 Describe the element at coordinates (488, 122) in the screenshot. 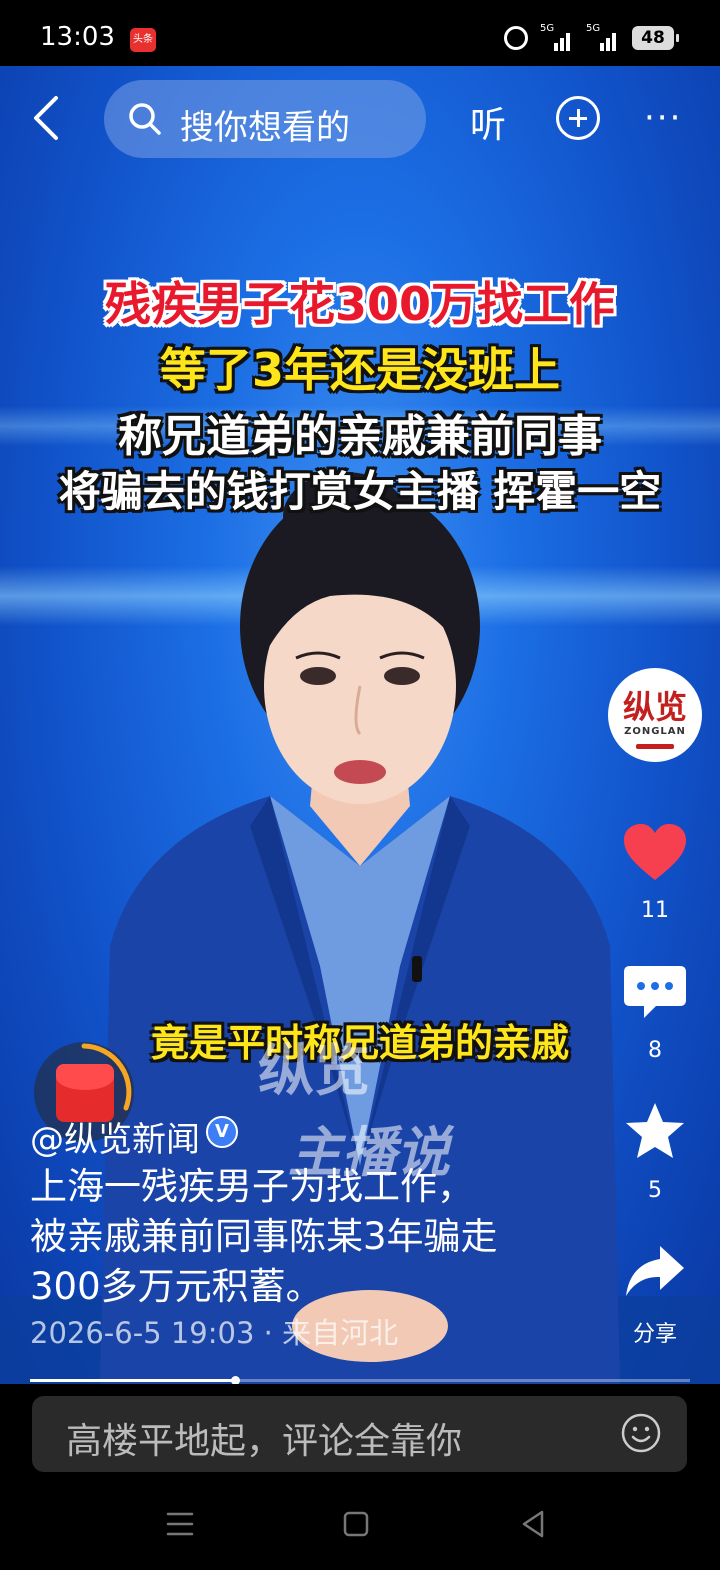

I see `listen-button: 听` at that location.